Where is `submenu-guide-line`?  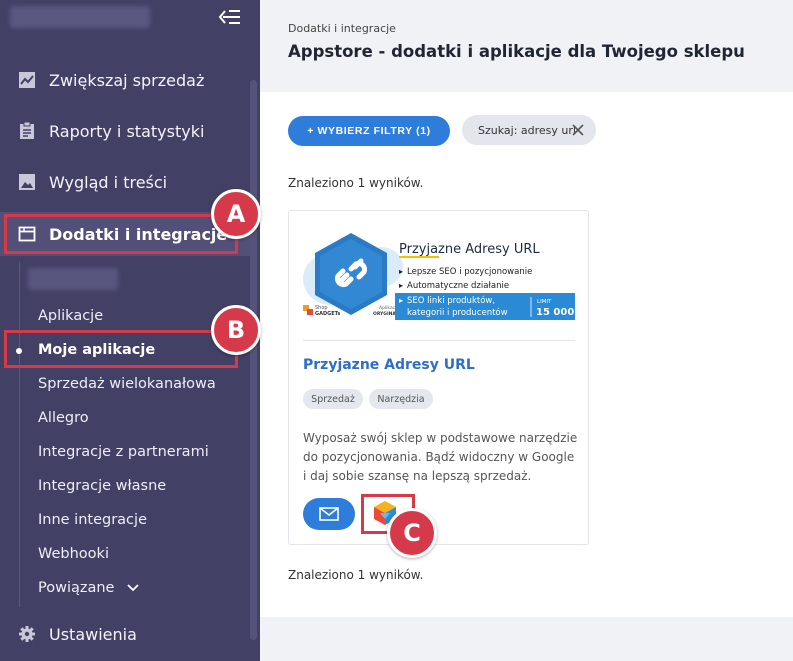 submenu-guide-line is located at coordinates (19, 434).